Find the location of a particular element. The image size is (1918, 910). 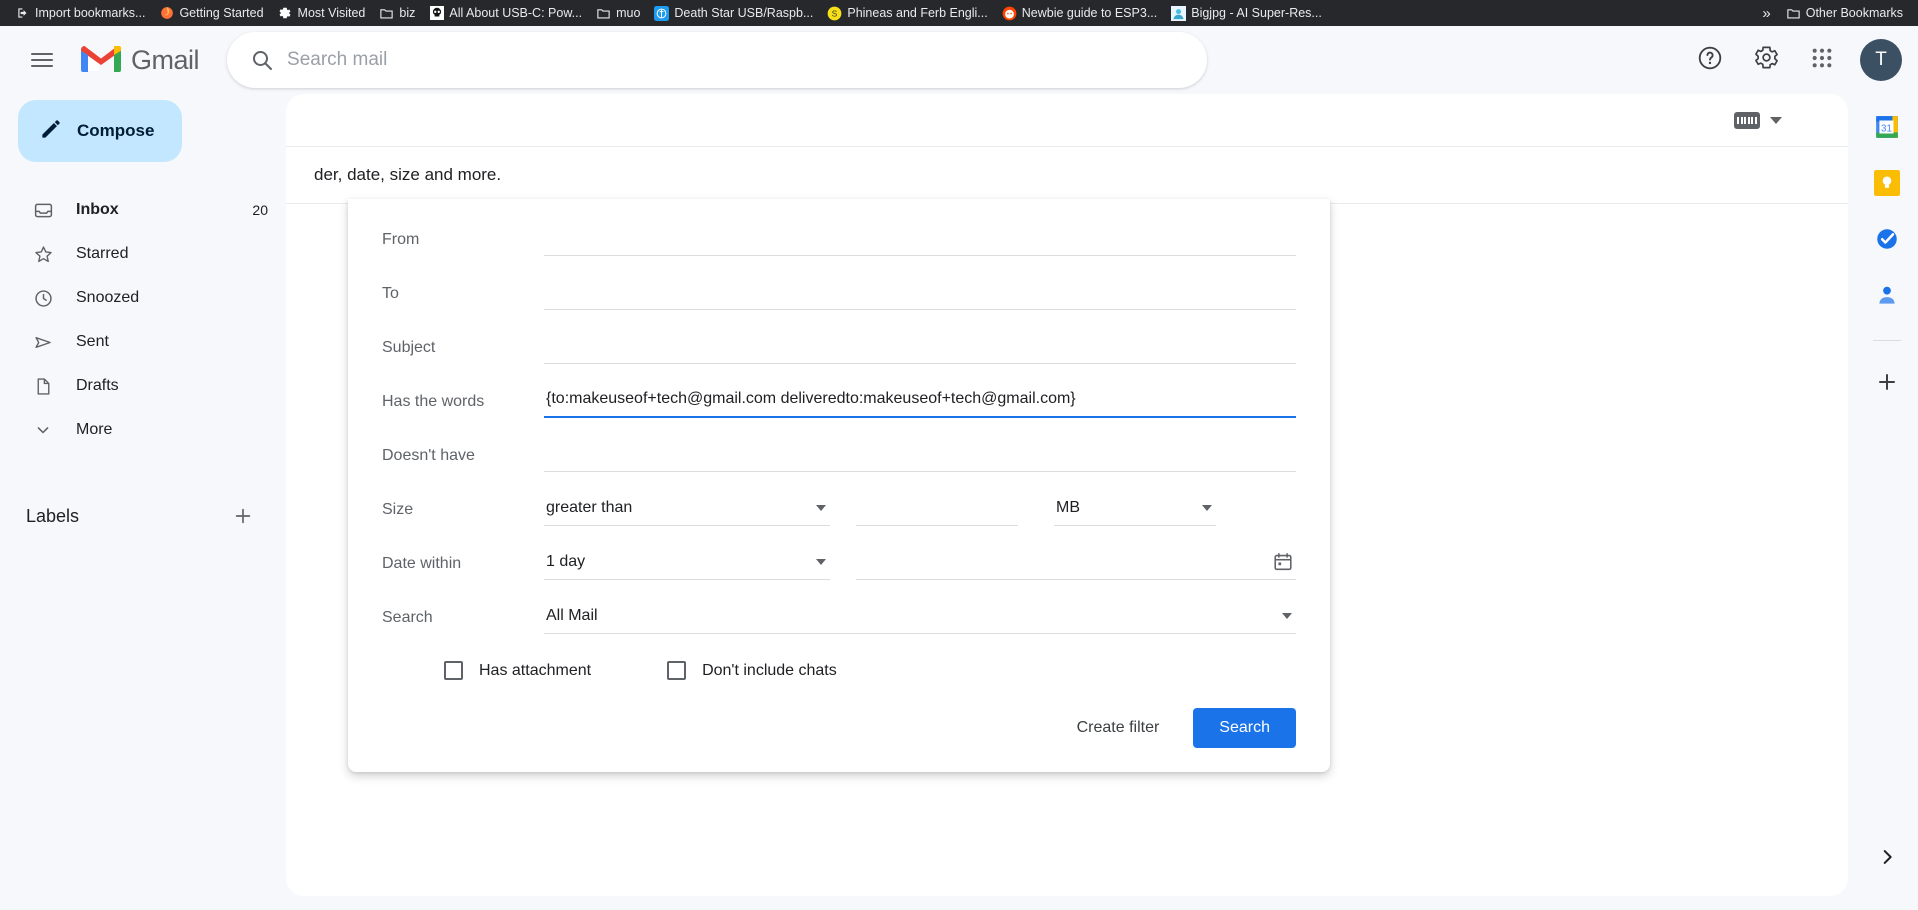

plus-icon is located at coordinates (1887, 384).